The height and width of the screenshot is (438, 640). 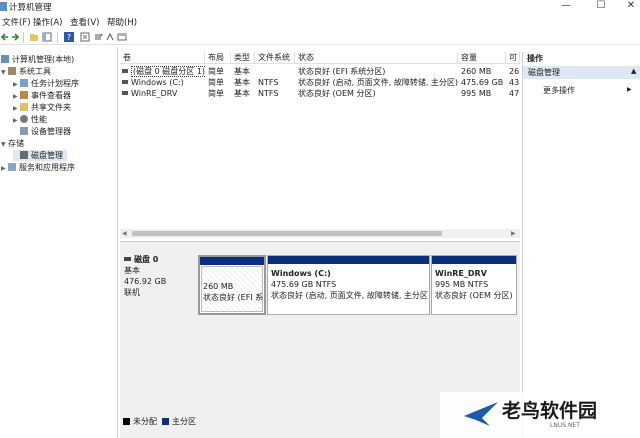 I want to click on tree-item-services: ▶ 服务和应用程序, so click(x=38, y=167).